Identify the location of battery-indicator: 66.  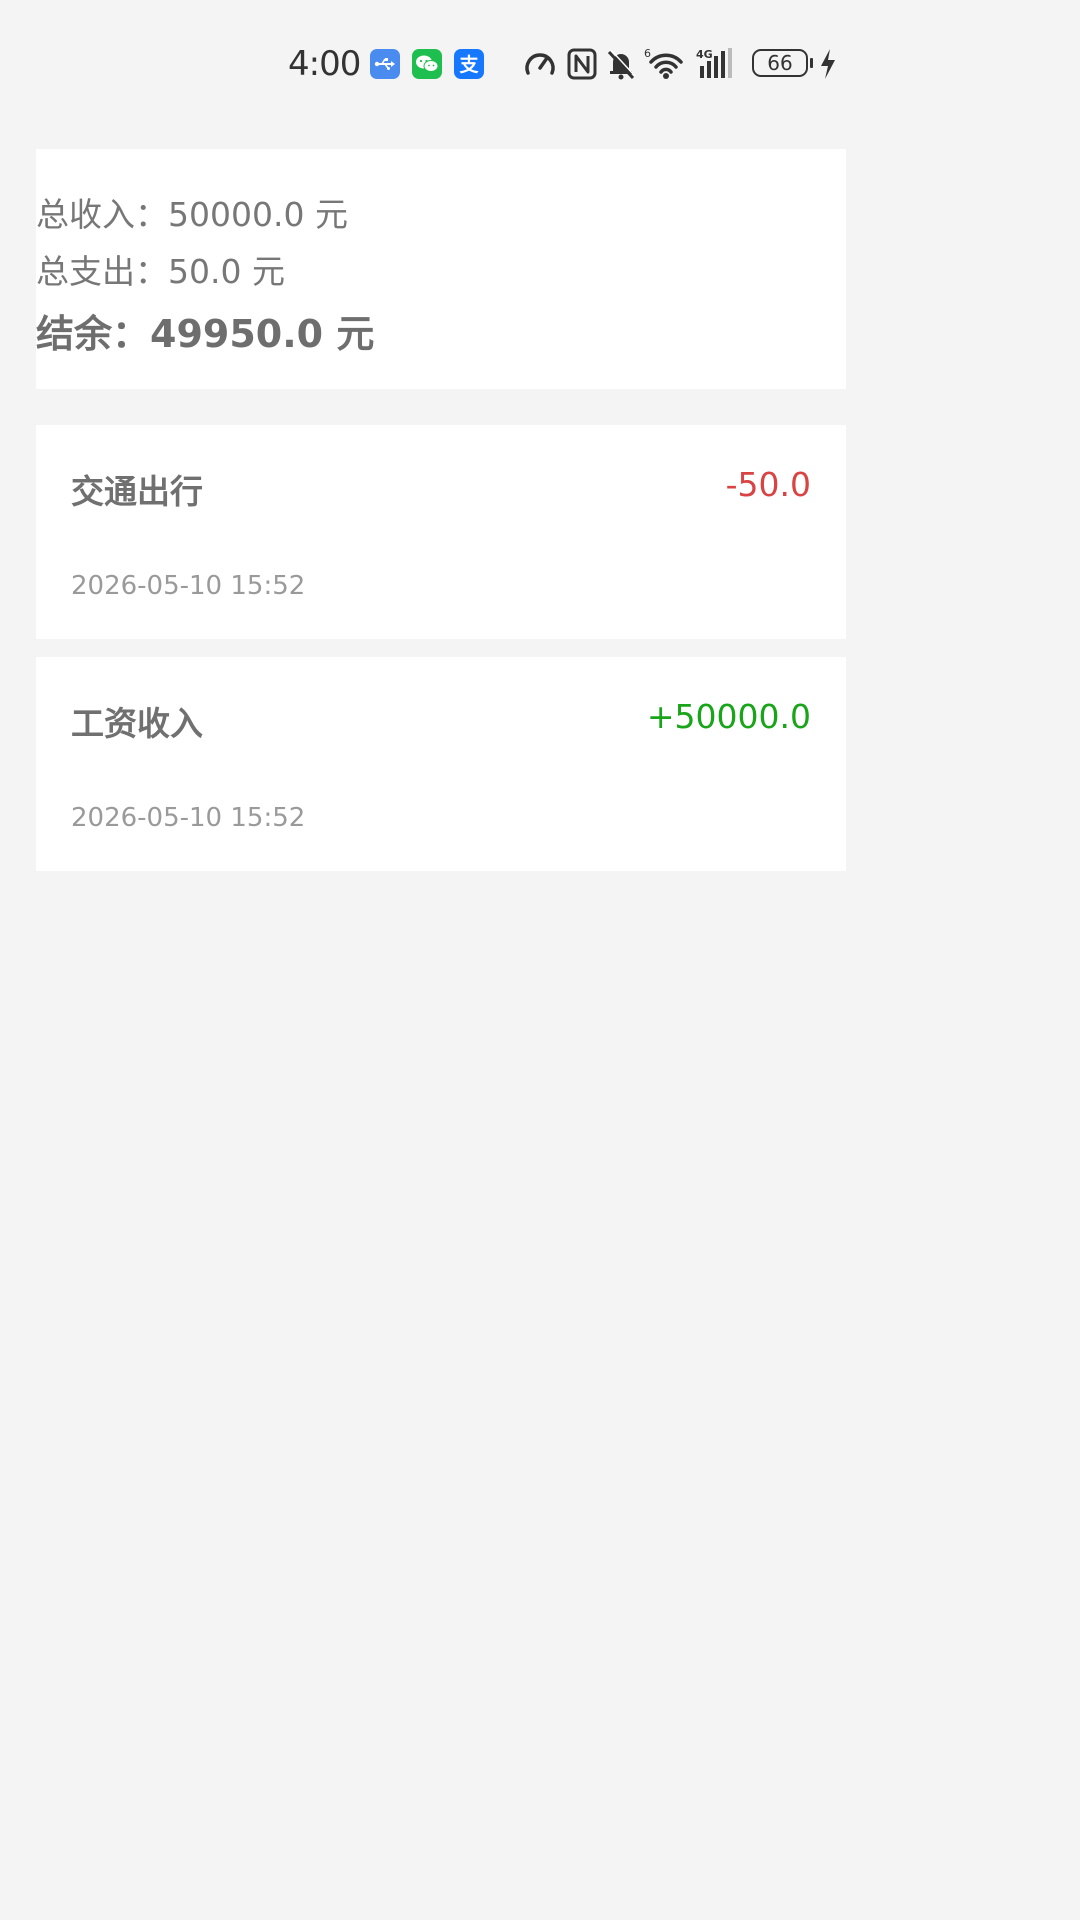
(780, 63).